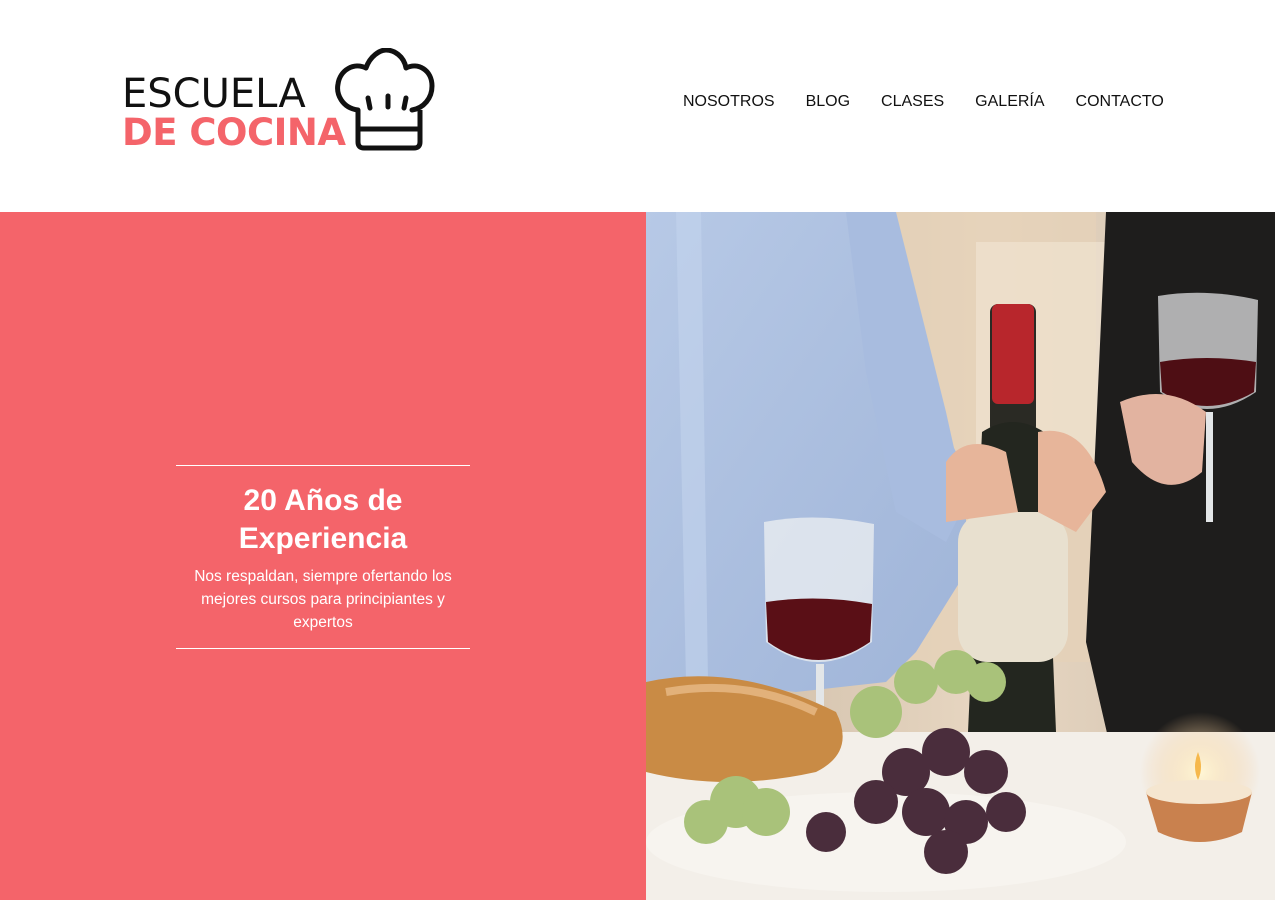 This screenshot has height=900, width=1275. What do you see at coordinates (1009, 102) in the screenshot?
I see `nav-link-galeria: GALERÍA` at bounding box center [1009, 102].